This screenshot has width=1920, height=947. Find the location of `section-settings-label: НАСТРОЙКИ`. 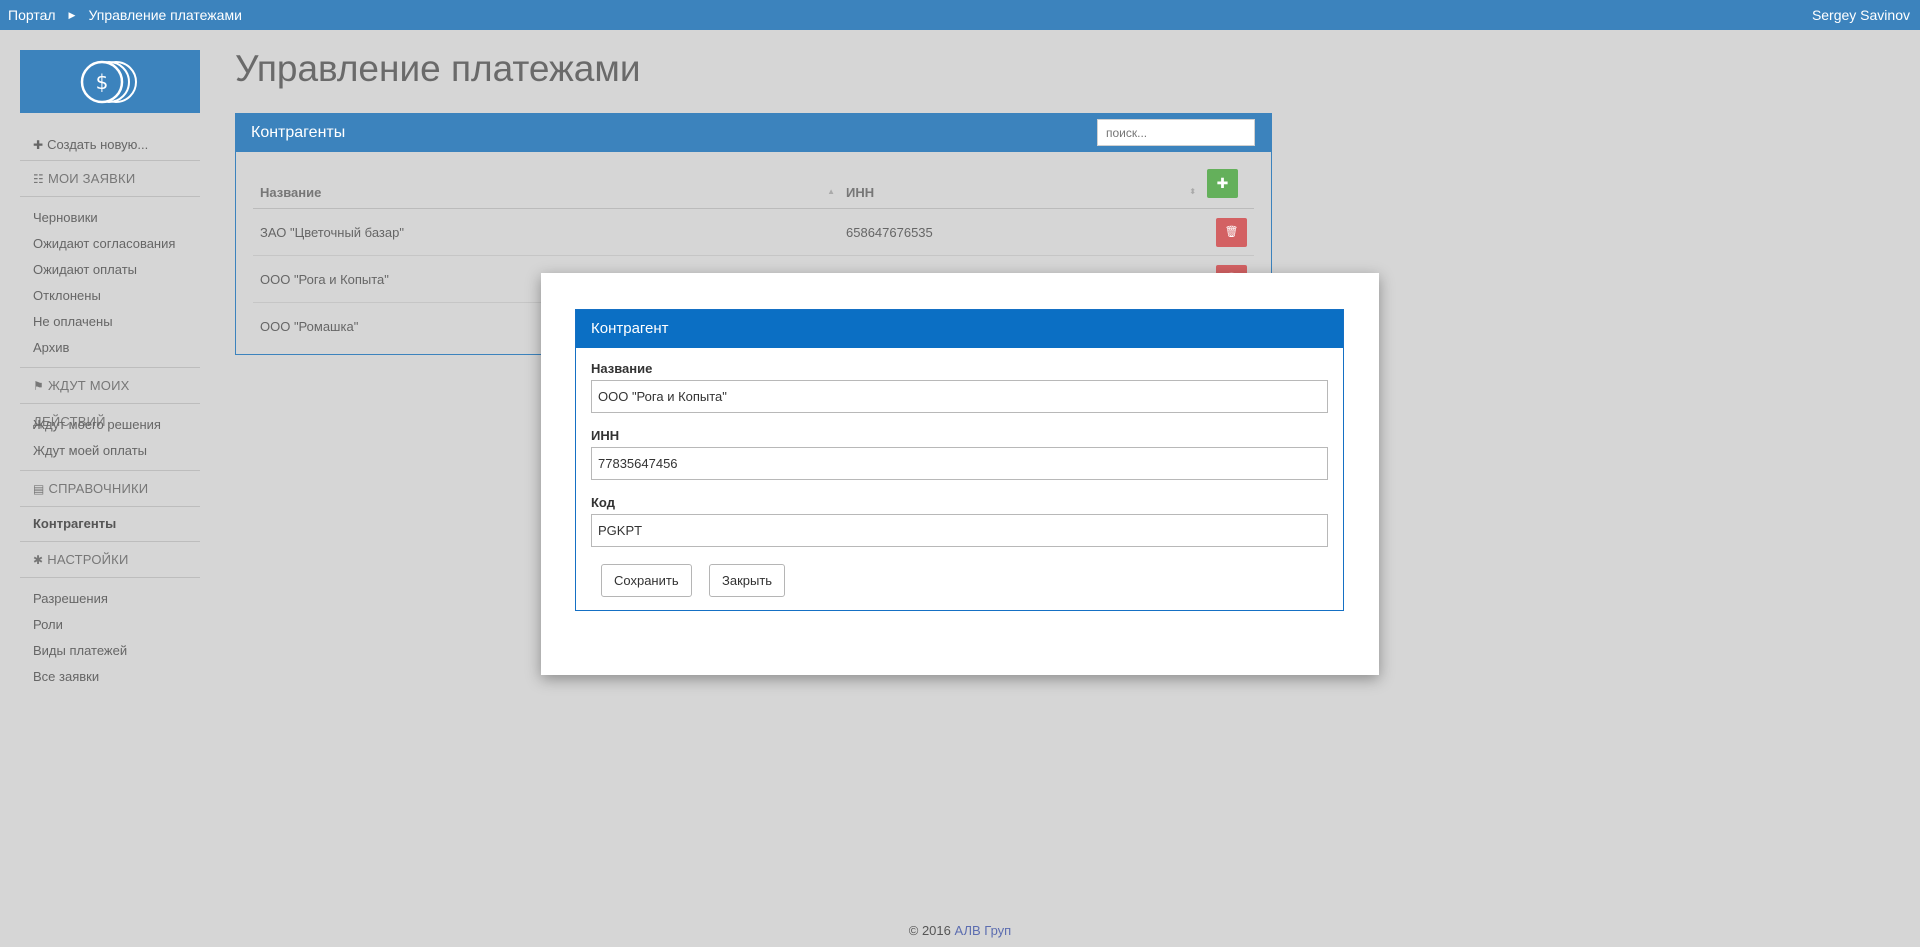

section-settings-label: НАСТРОЙКИ is located at coordinates (88, 559).